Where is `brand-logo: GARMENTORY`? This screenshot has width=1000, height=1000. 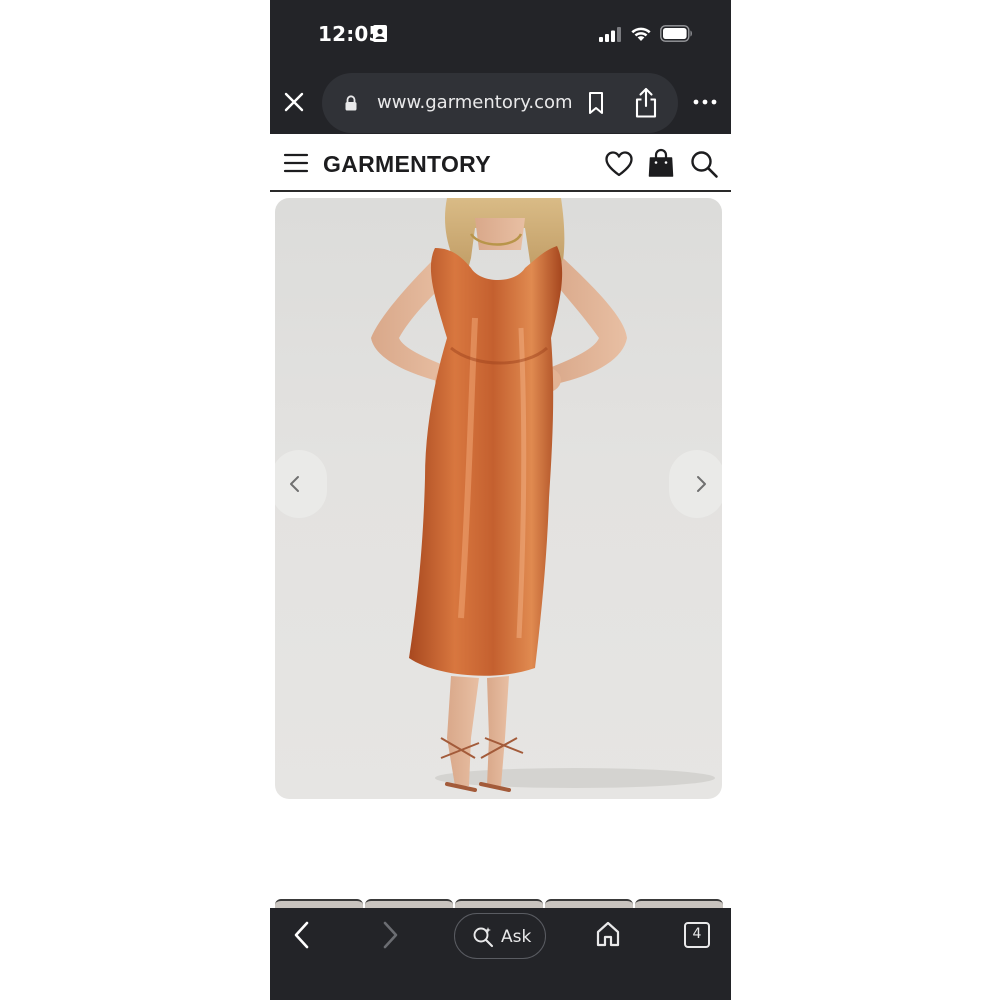
brand-logo: GARMENTORY is located at coordinates (407, 164).